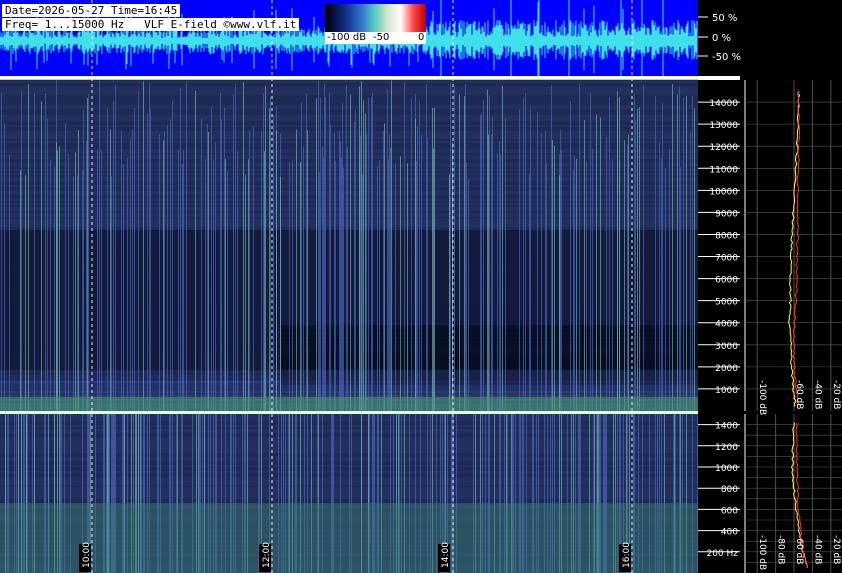 This screenshot has width=842, height=573. Describe the element at coordinates (726, 469) in the screenshot. I see `low-freq-tick-label: 1000` at that location.